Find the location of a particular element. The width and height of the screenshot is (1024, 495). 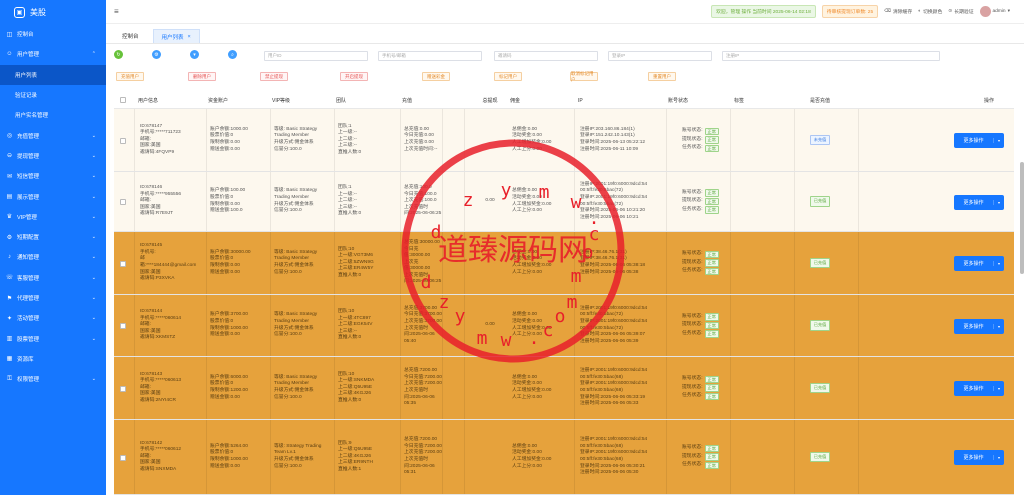

sidebar-item: ◎ 充值管理 ⌄ is located at coordinates (53, 135).